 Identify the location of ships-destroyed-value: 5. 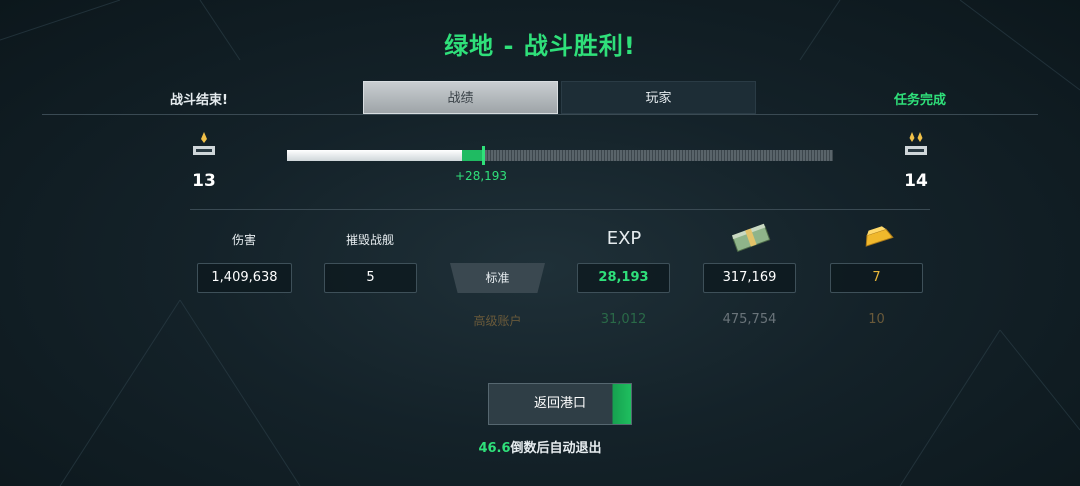
(370, 278).